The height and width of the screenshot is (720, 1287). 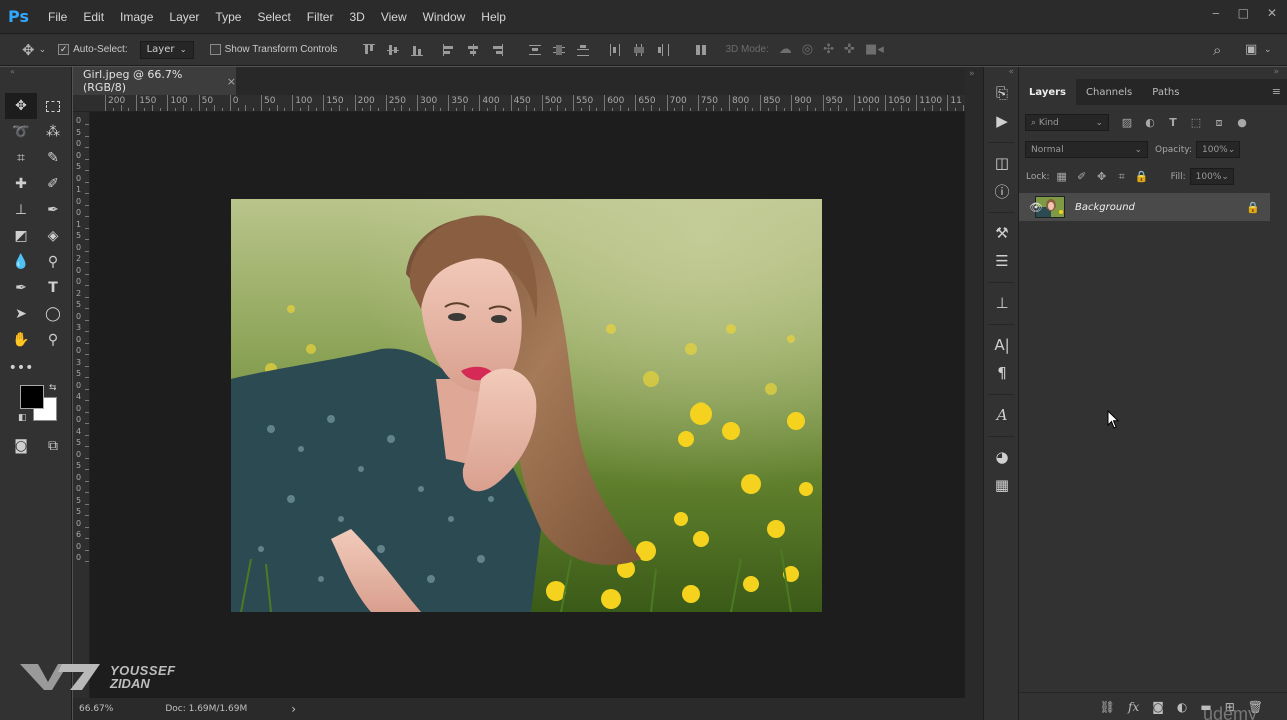 I want to click on tab-close-icon: ×, so click(x=231, y=81).